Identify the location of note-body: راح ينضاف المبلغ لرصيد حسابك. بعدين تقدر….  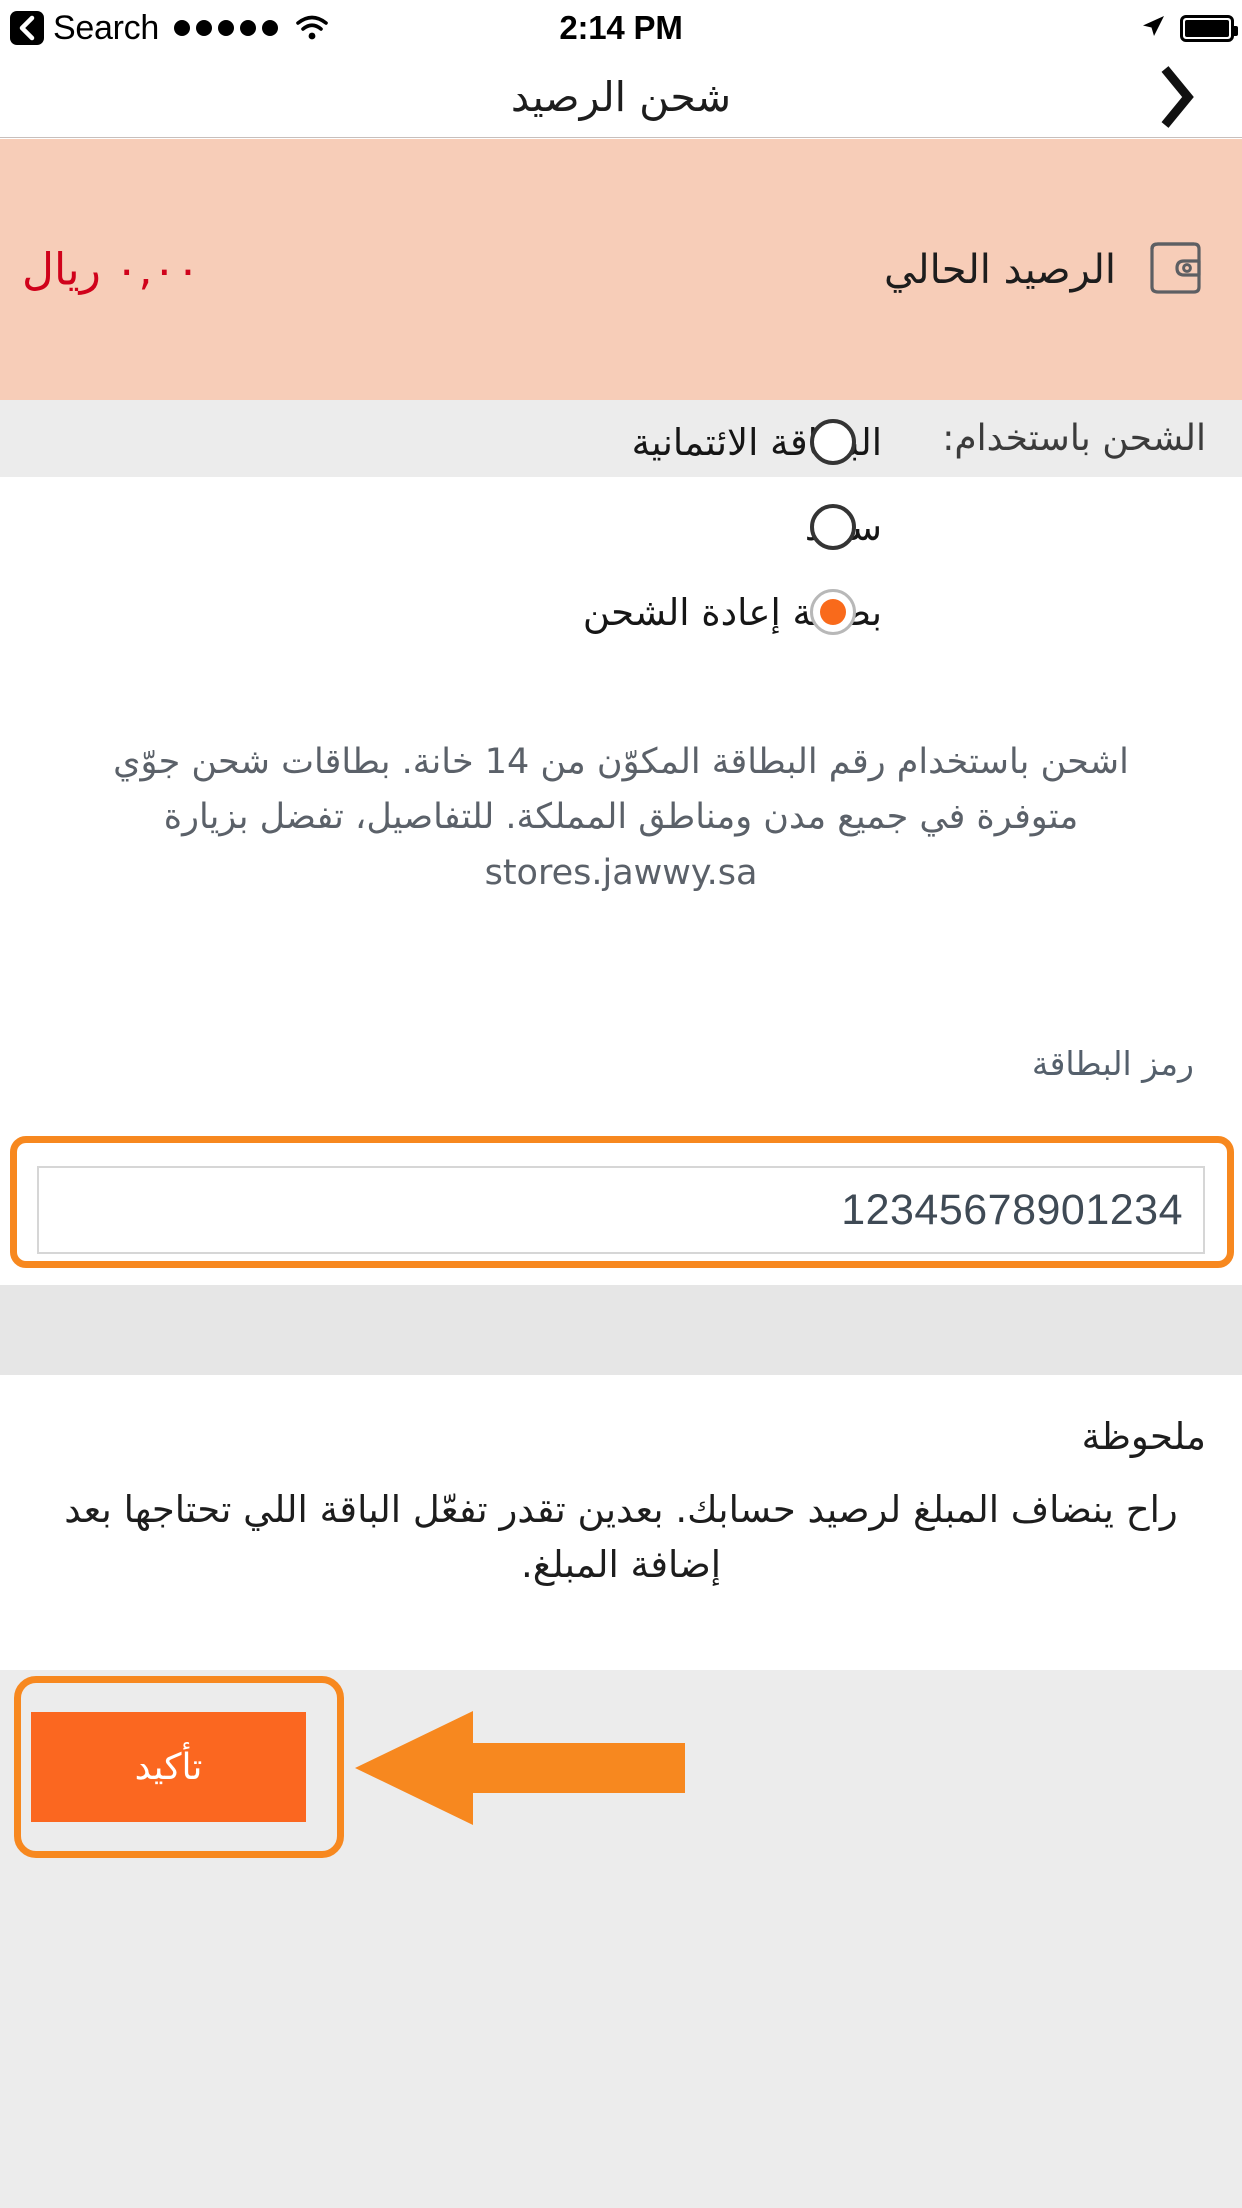
(621, 1537).